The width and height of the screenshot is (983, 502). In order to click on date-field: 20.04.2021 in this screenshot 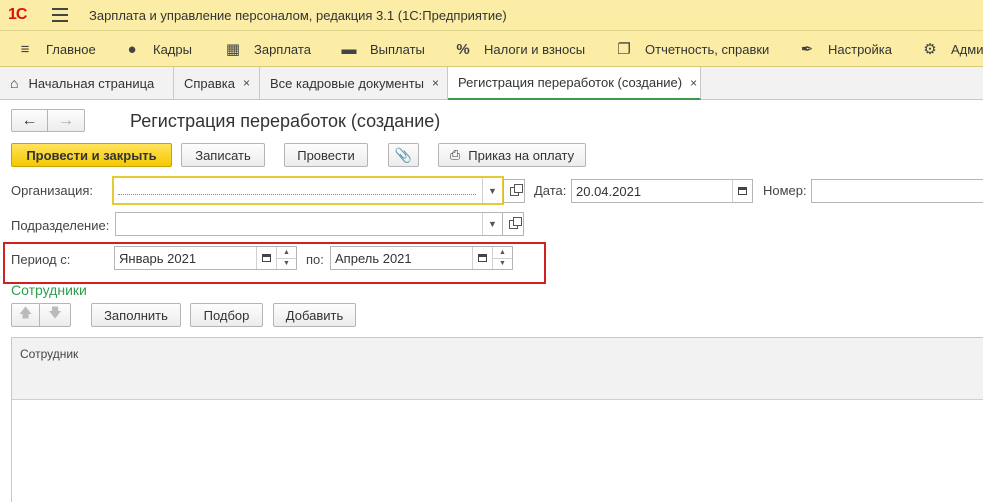, I will do `click(662, 191)`.